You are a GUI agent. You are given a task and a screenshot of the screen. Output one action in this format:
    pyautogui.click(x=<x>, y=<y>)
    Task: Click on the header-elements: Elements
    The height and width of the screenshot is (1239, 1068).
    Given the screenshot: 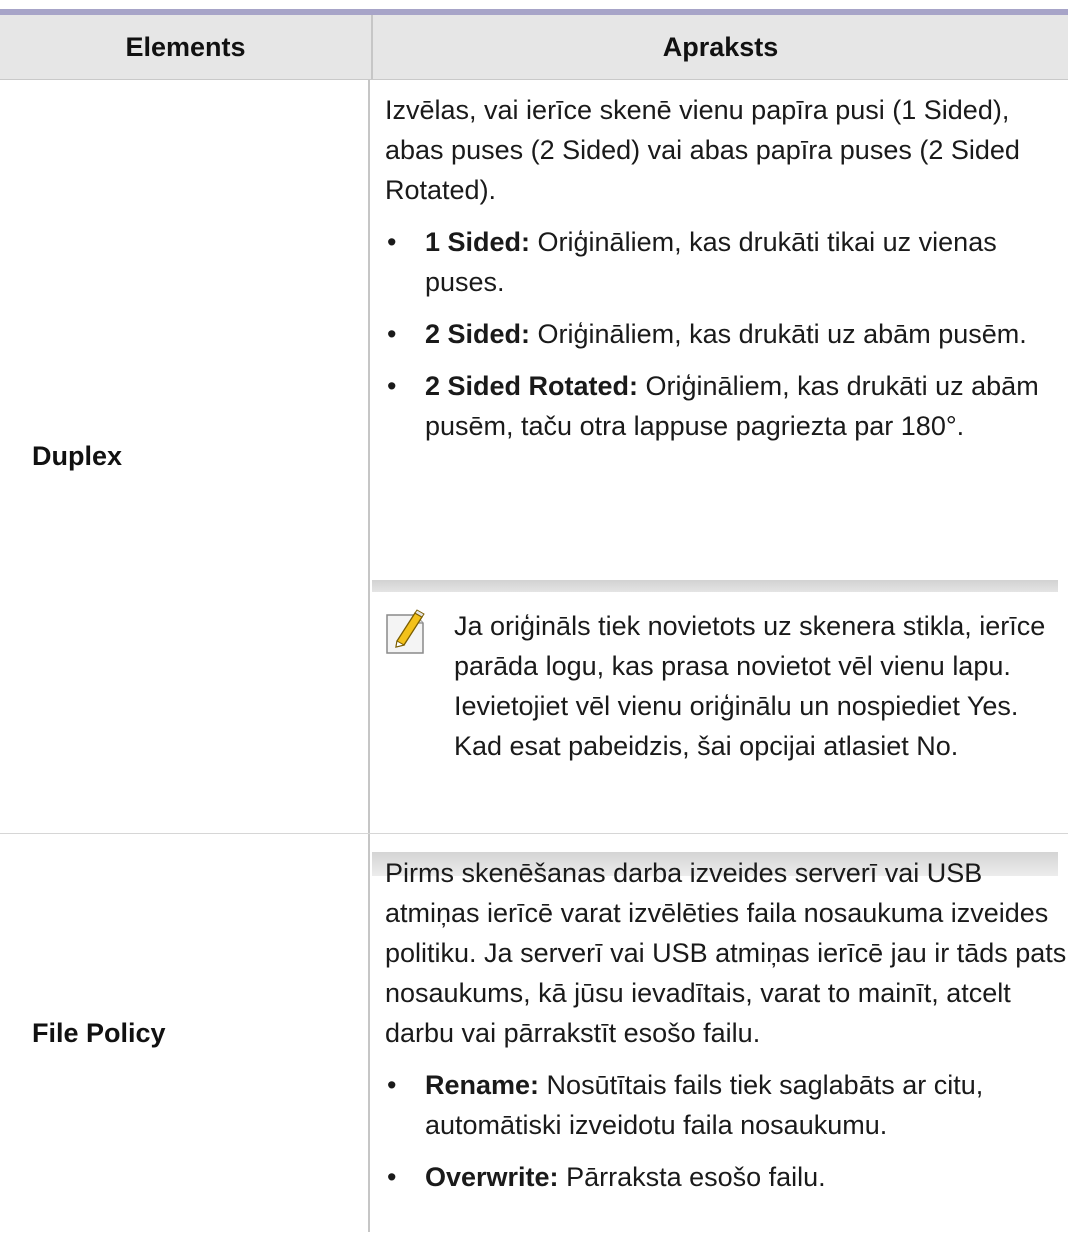 What is the action you would take?
    pyautogui.click(x=186, y=47)
    